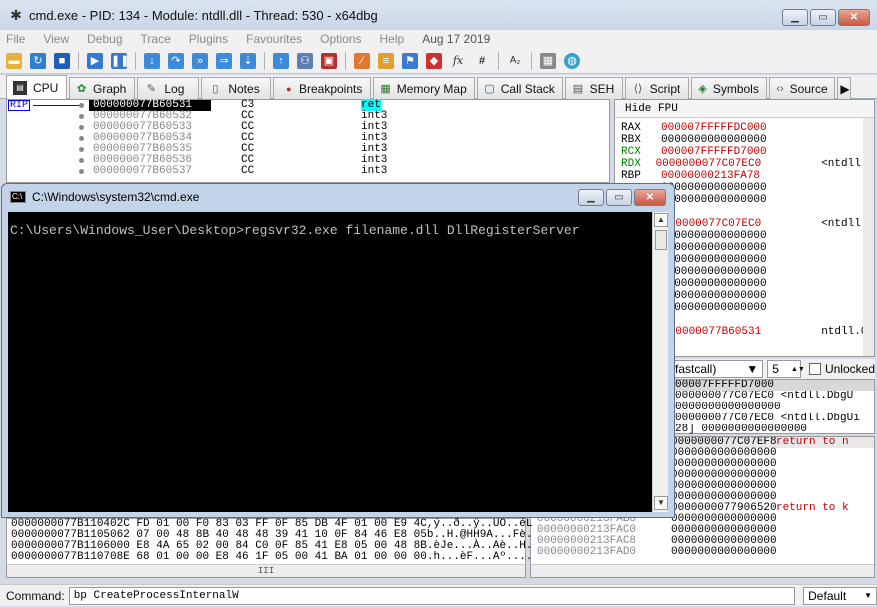 This screenshot has width=877, height=608. I want to click on rip-arrow, so click(56, 105).